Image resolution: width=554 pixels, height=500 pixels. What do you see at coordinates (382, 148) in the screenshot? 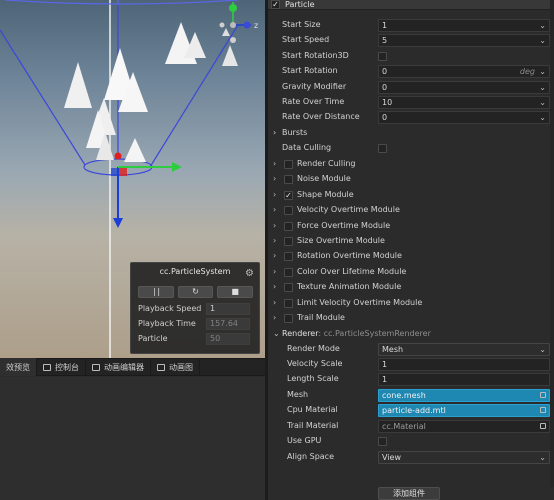
I see `data-culling-checkbox` at bounding box center [382, 148].